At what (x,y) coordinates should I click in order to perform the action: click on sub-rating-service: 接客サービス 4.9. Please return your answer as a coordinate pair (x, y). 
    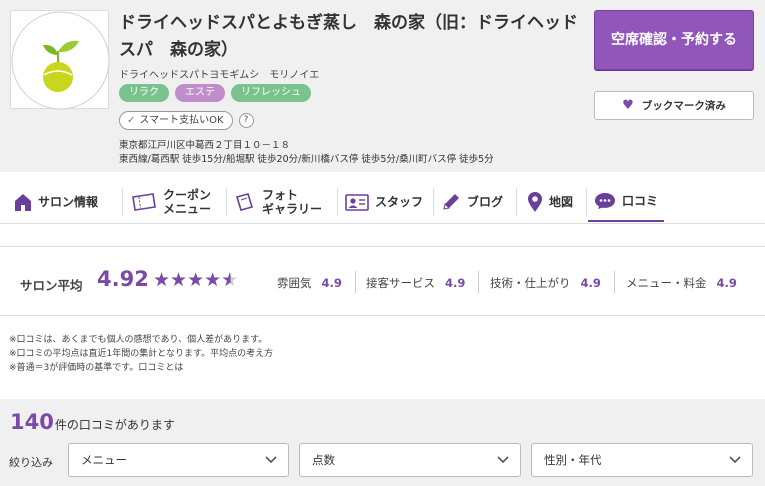
    Looking at the image, I should click on (415, 283).